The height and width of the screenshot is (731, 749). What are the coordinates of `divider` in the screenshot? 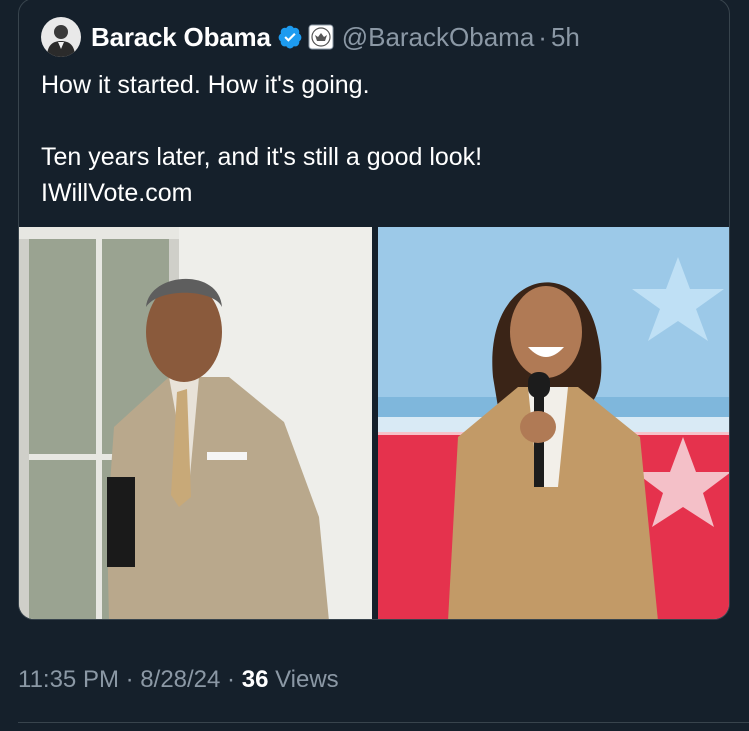 It's located at (383, 722).